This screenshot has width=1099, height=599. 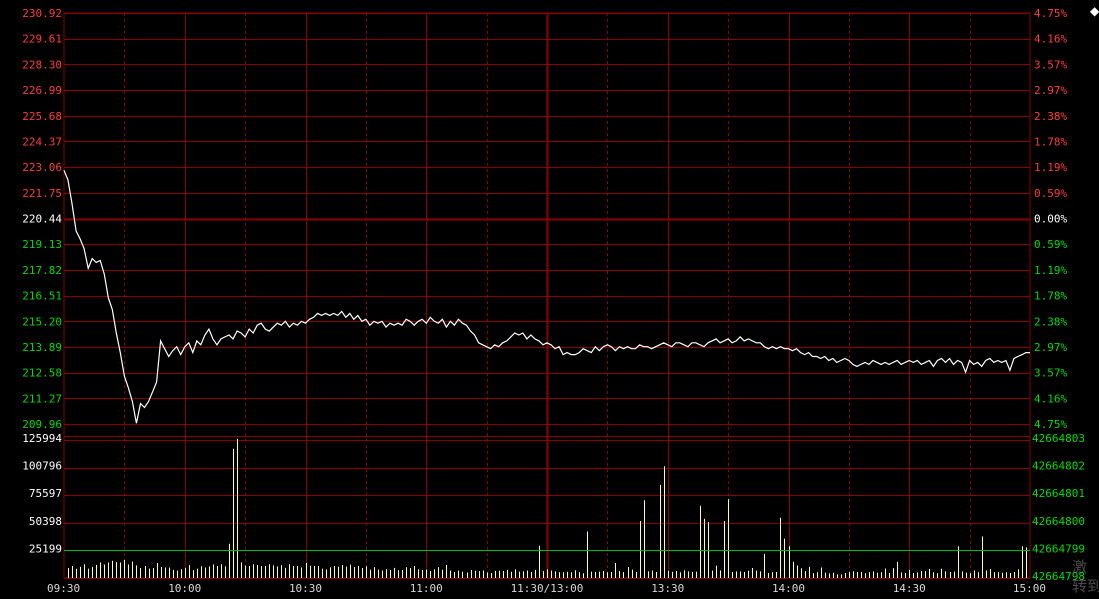 I want to click on price-tick-label: 217.82, so click(x=42, y=270).